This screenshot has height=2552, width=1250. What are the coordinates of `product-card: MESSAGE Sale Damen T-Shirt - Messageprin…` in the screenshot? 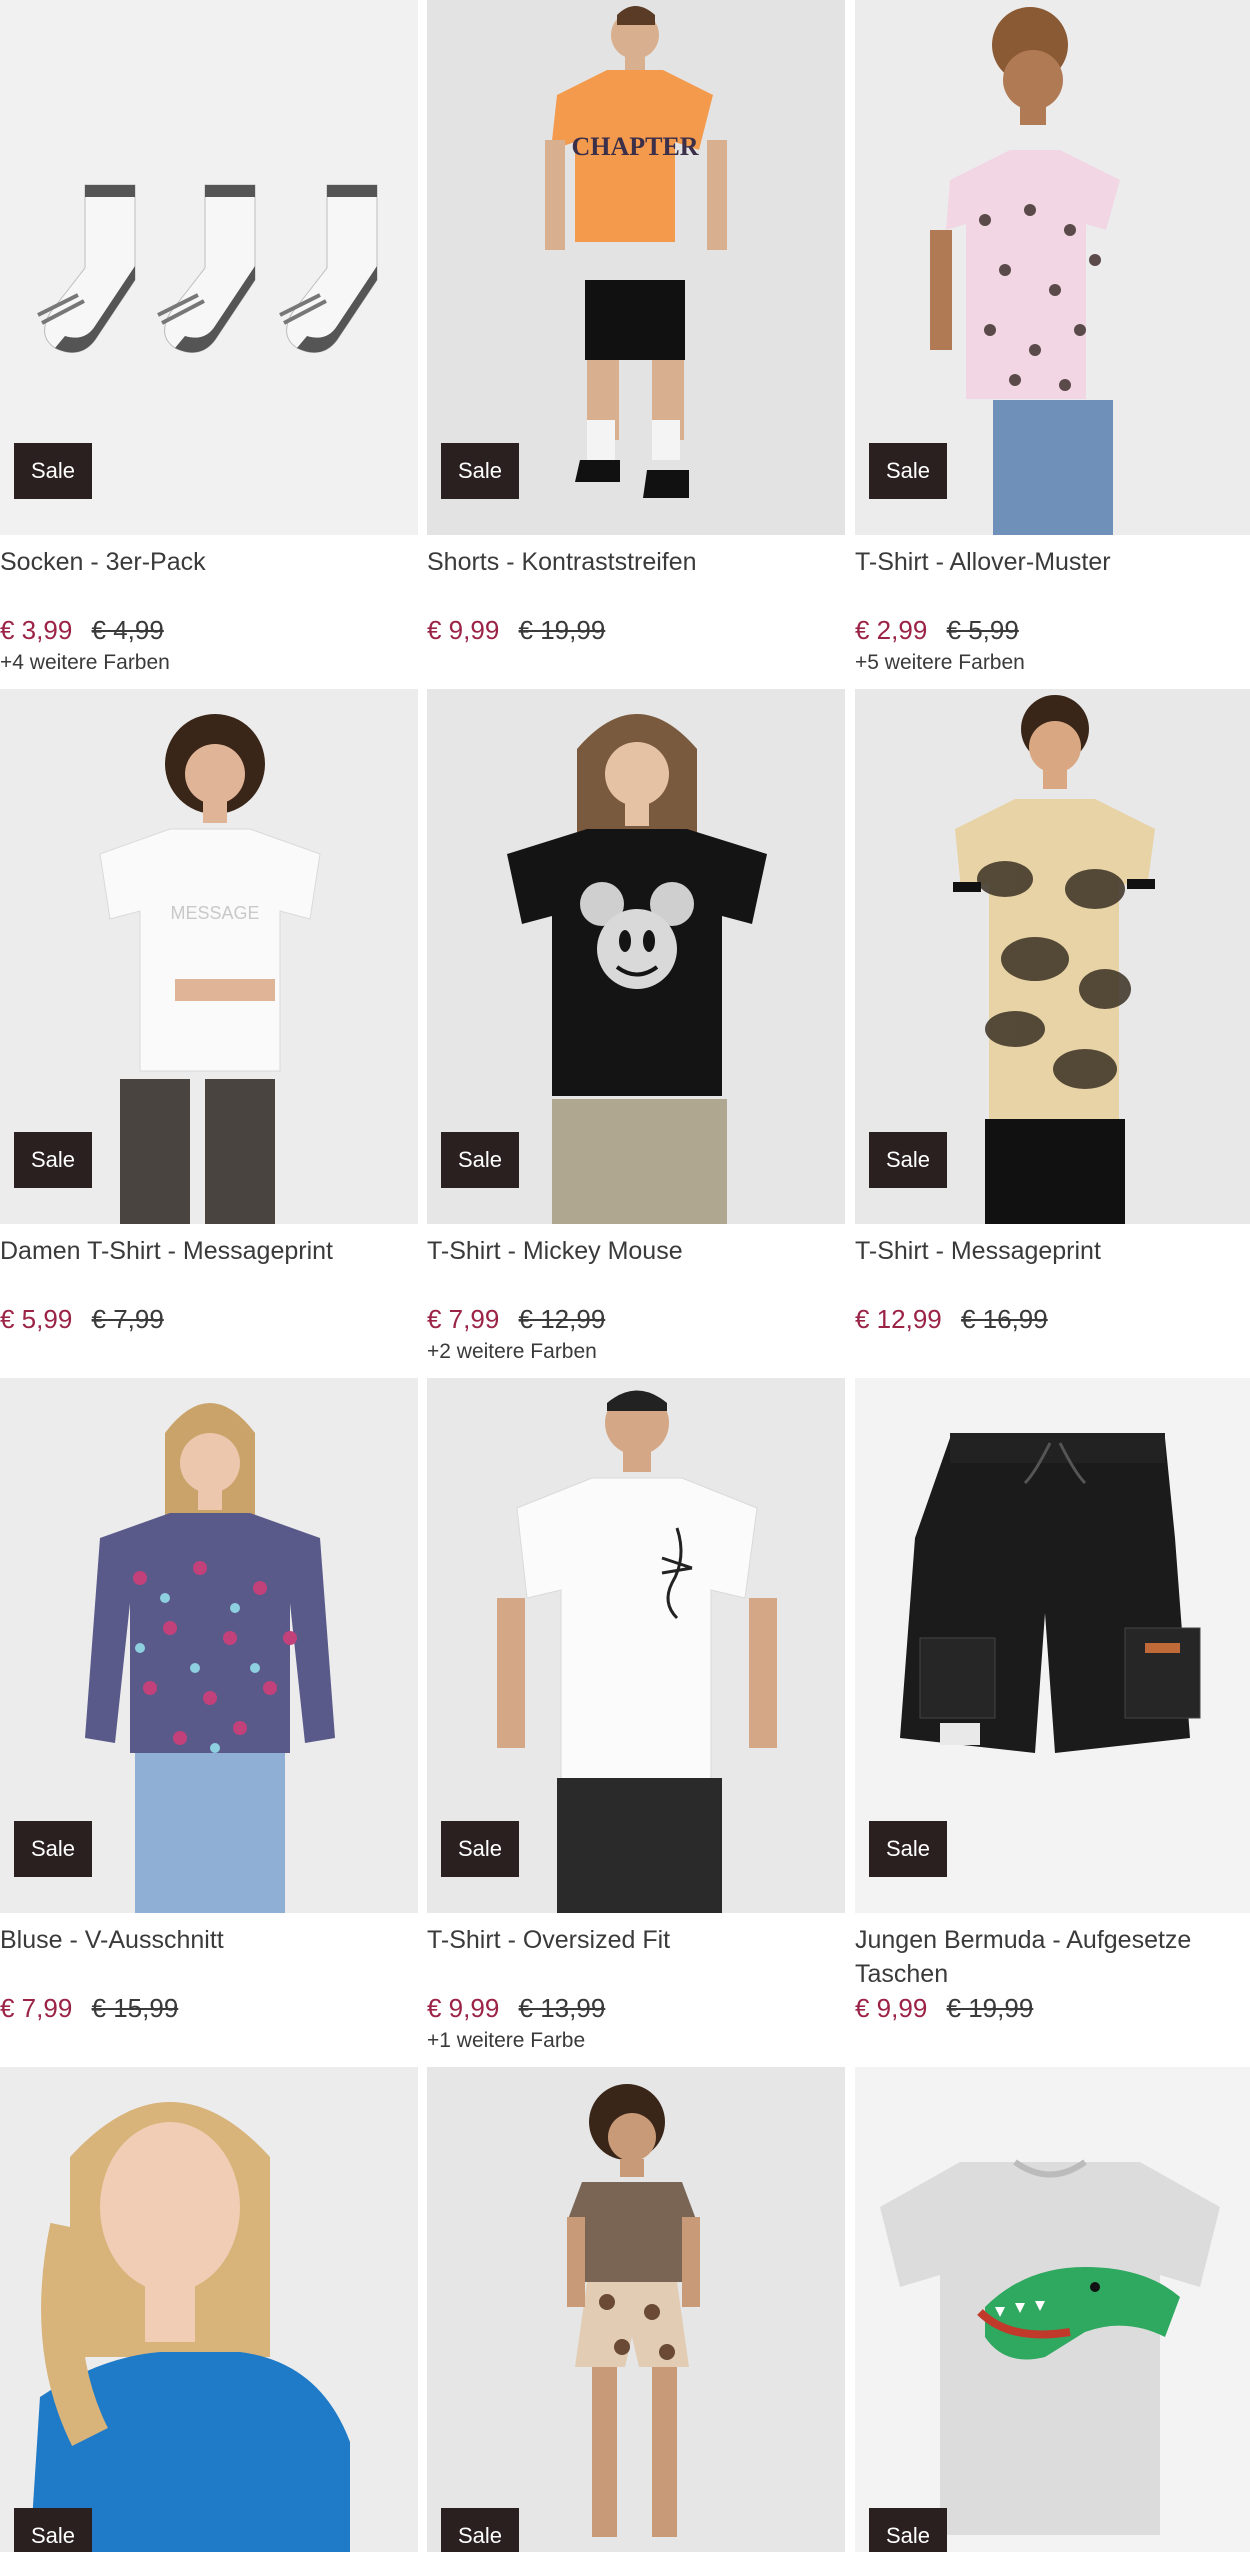 It's located at (209, 1013).